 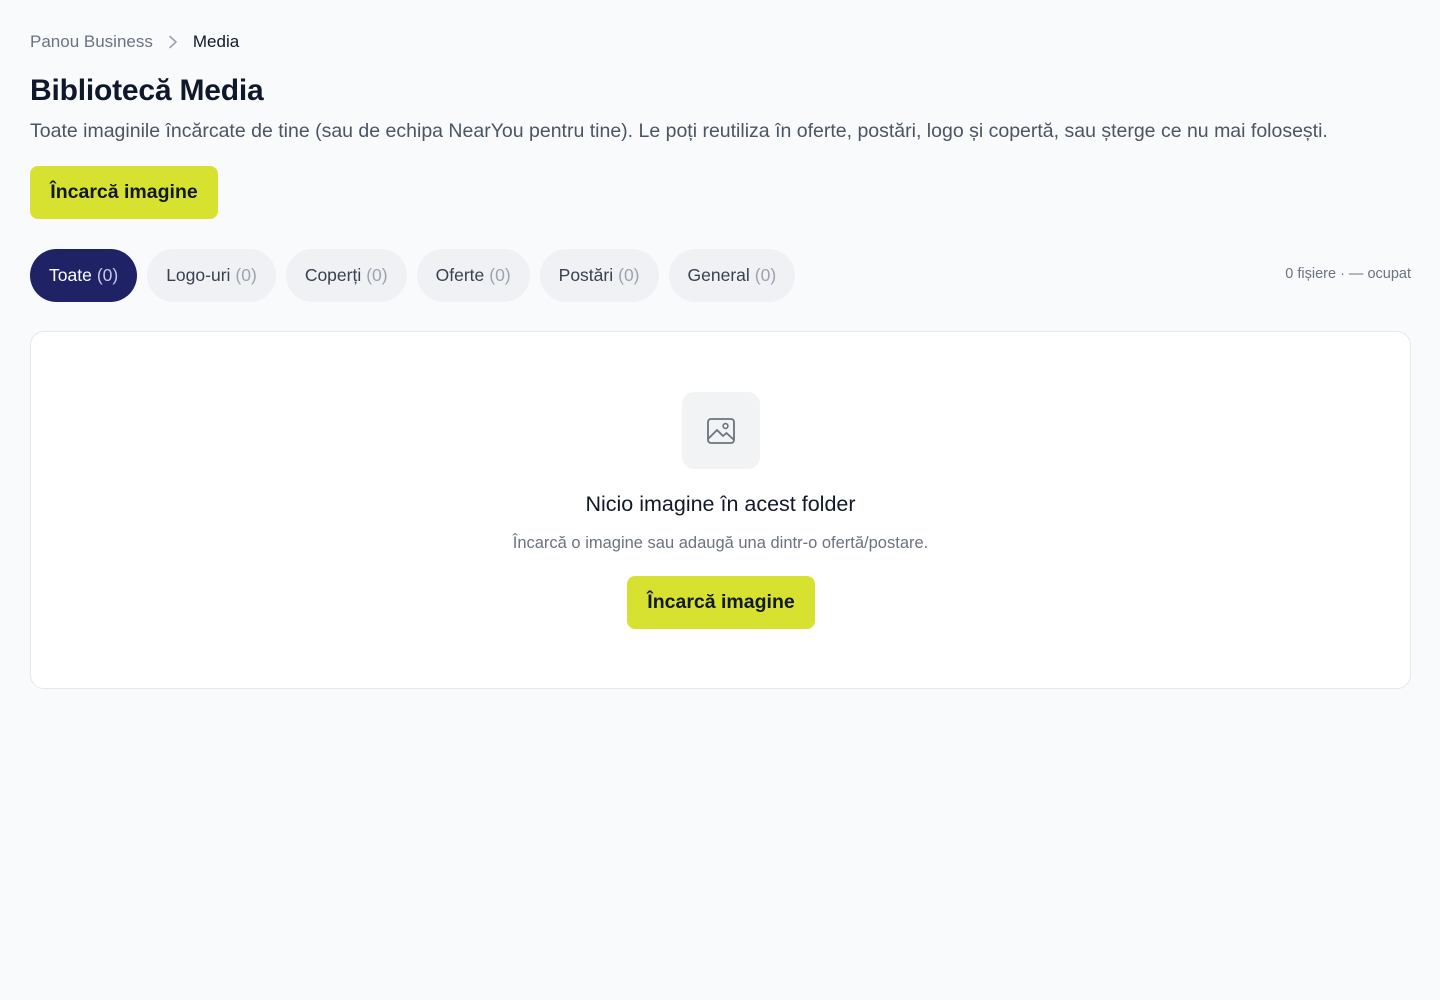 What do you see at coordinates (198, 275) in the screenshot?
I see `tab-label: Logo-uri` at bounding box center [198, 275].